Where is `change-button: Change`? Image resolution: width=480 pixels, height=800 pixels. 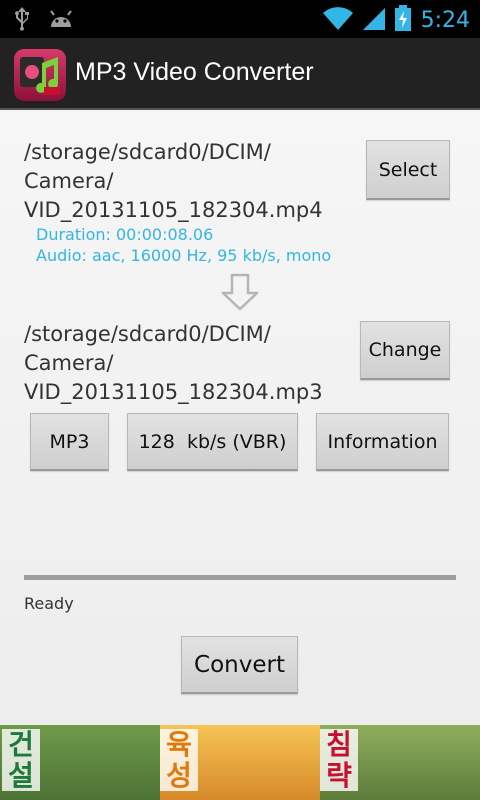
change-button: Change is located at coordinates (405, 350).